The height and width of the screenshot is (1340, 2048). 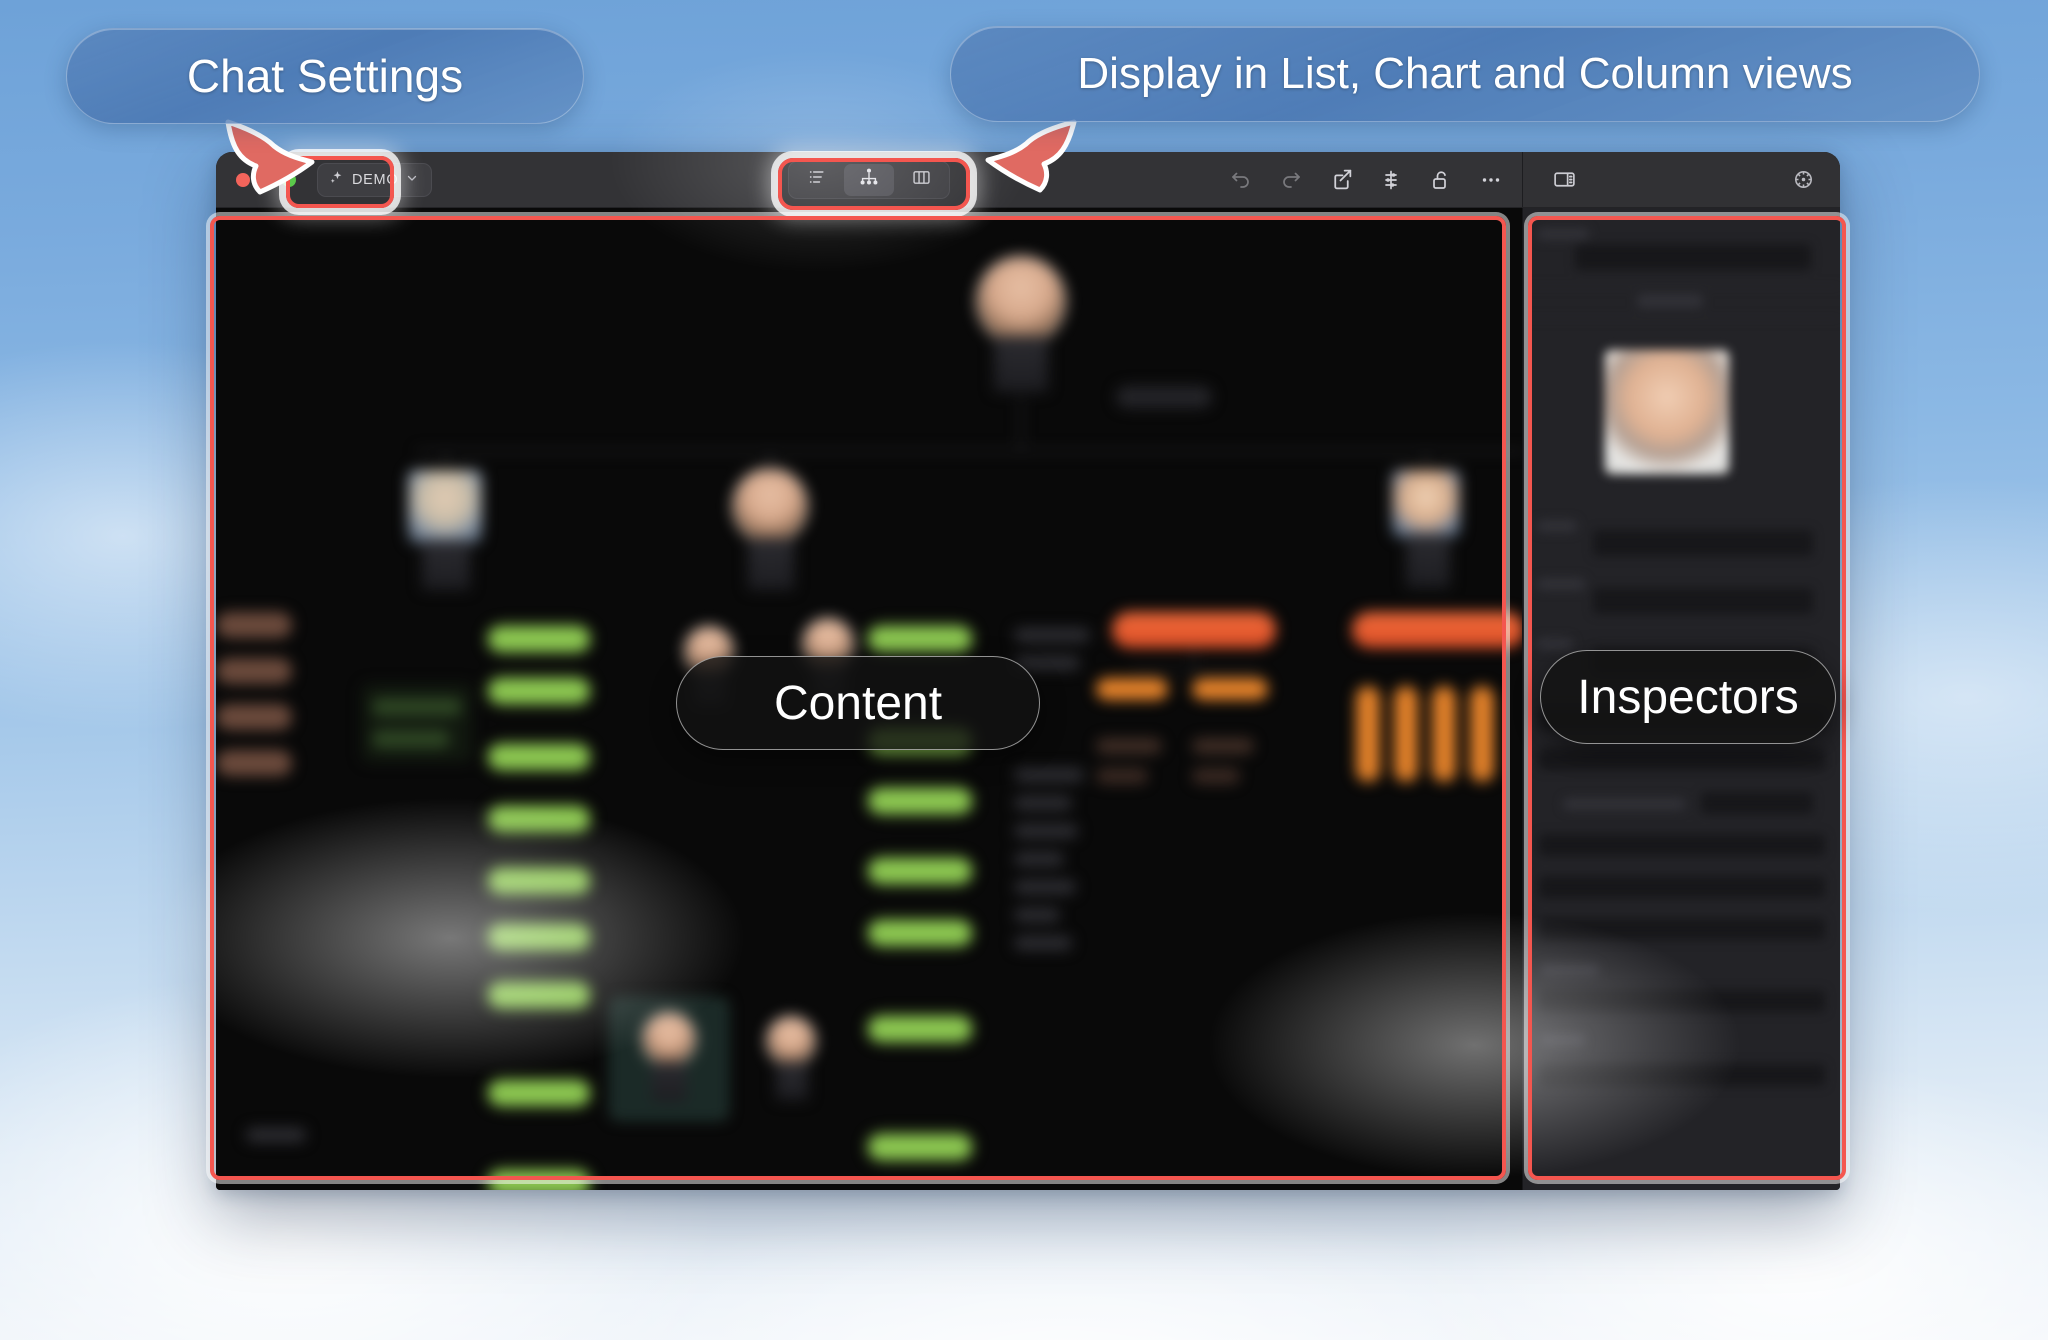 I want to click on sidebar-right-icon, so click(x=1564, y=180).